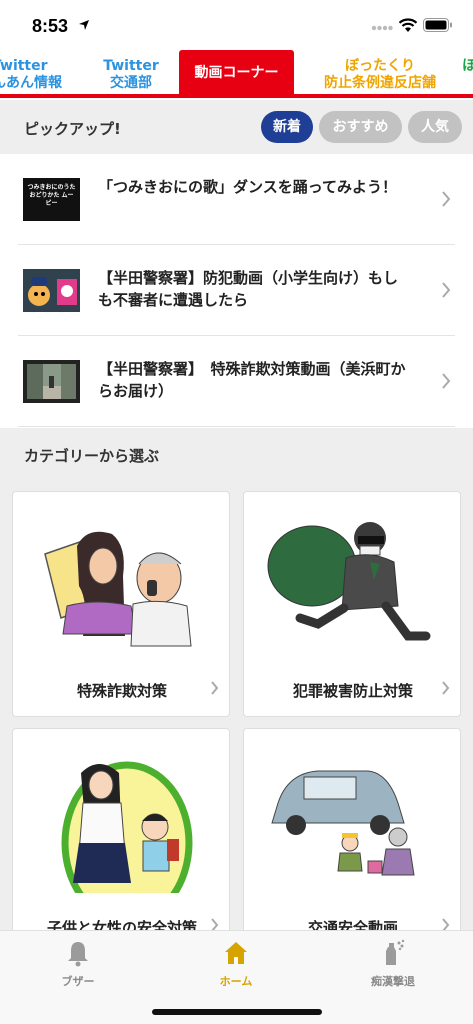 This screenshot has width=473, height=1024. I want to click on list-item: つみきおにのうた おどりかた ムービー 「つみきおにの歌」ダンスを踊ってみよう！, so click(236, 199).